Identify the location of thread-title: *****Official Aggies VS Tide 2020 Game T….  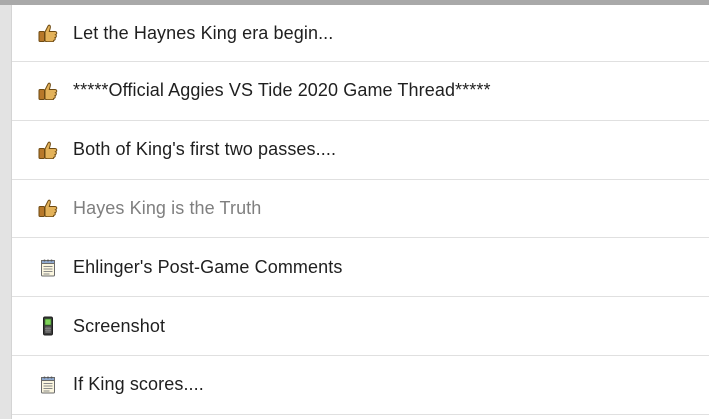
(282, 90).